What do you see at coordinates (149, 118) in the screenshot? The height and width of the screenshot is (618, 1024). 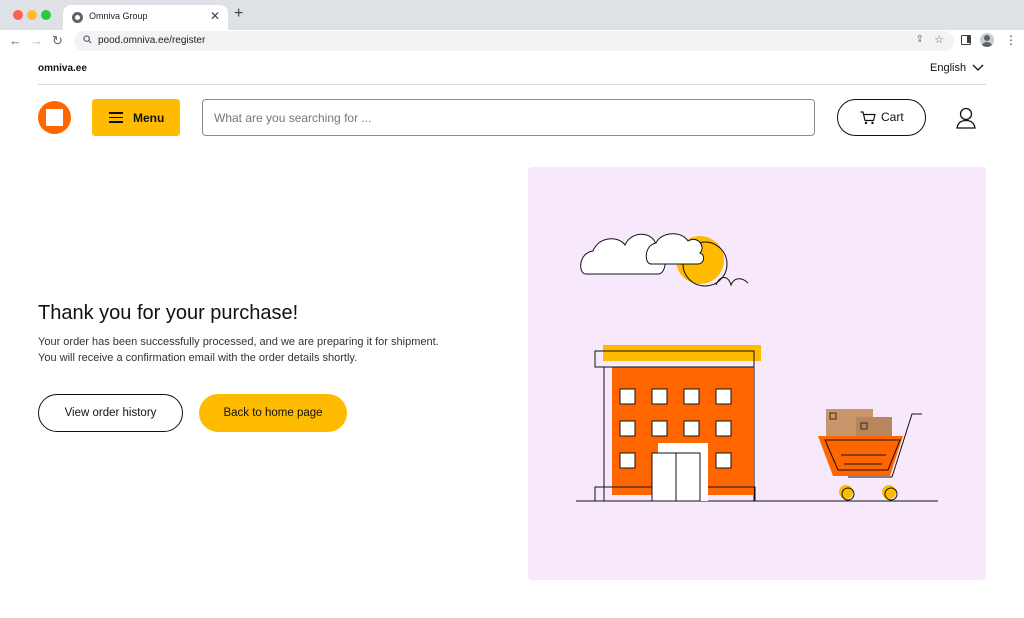 I see `menu-label: Menu` at bounding box center [149, 118].